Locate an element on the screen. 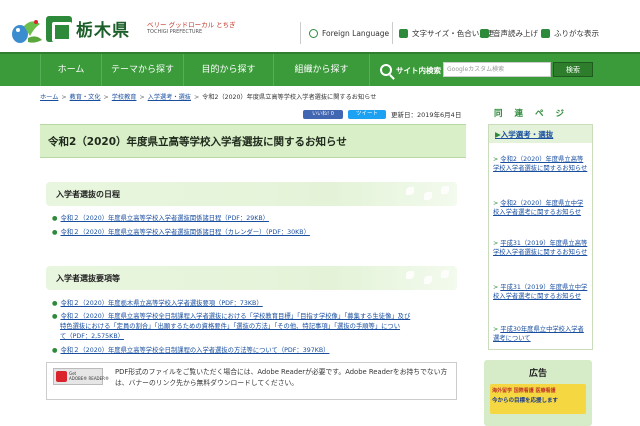 The image size is (640, 426). school-goals-pdf-link-cont2: て（PDF：2,575KB） is located at coordinates (92, 336).